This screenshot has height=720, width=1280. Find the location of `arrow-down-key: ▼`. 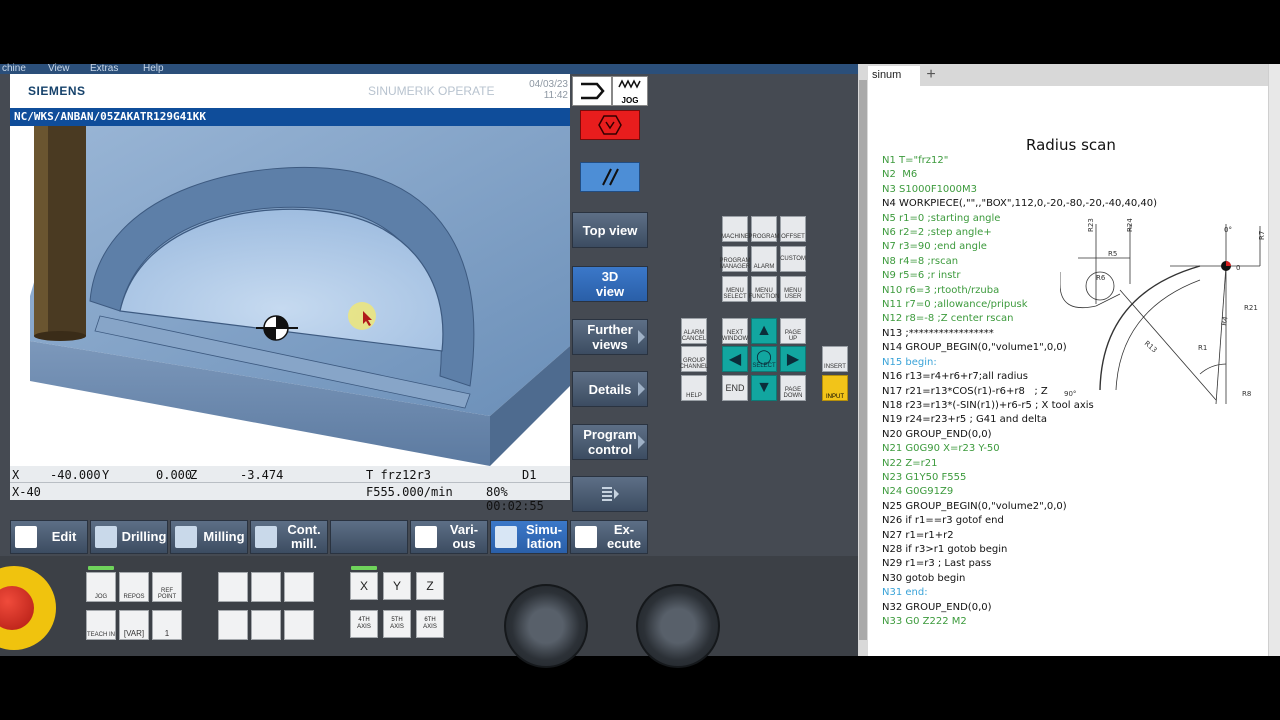

arrow-down-key: ▼ is located at coordinates (764, 388).